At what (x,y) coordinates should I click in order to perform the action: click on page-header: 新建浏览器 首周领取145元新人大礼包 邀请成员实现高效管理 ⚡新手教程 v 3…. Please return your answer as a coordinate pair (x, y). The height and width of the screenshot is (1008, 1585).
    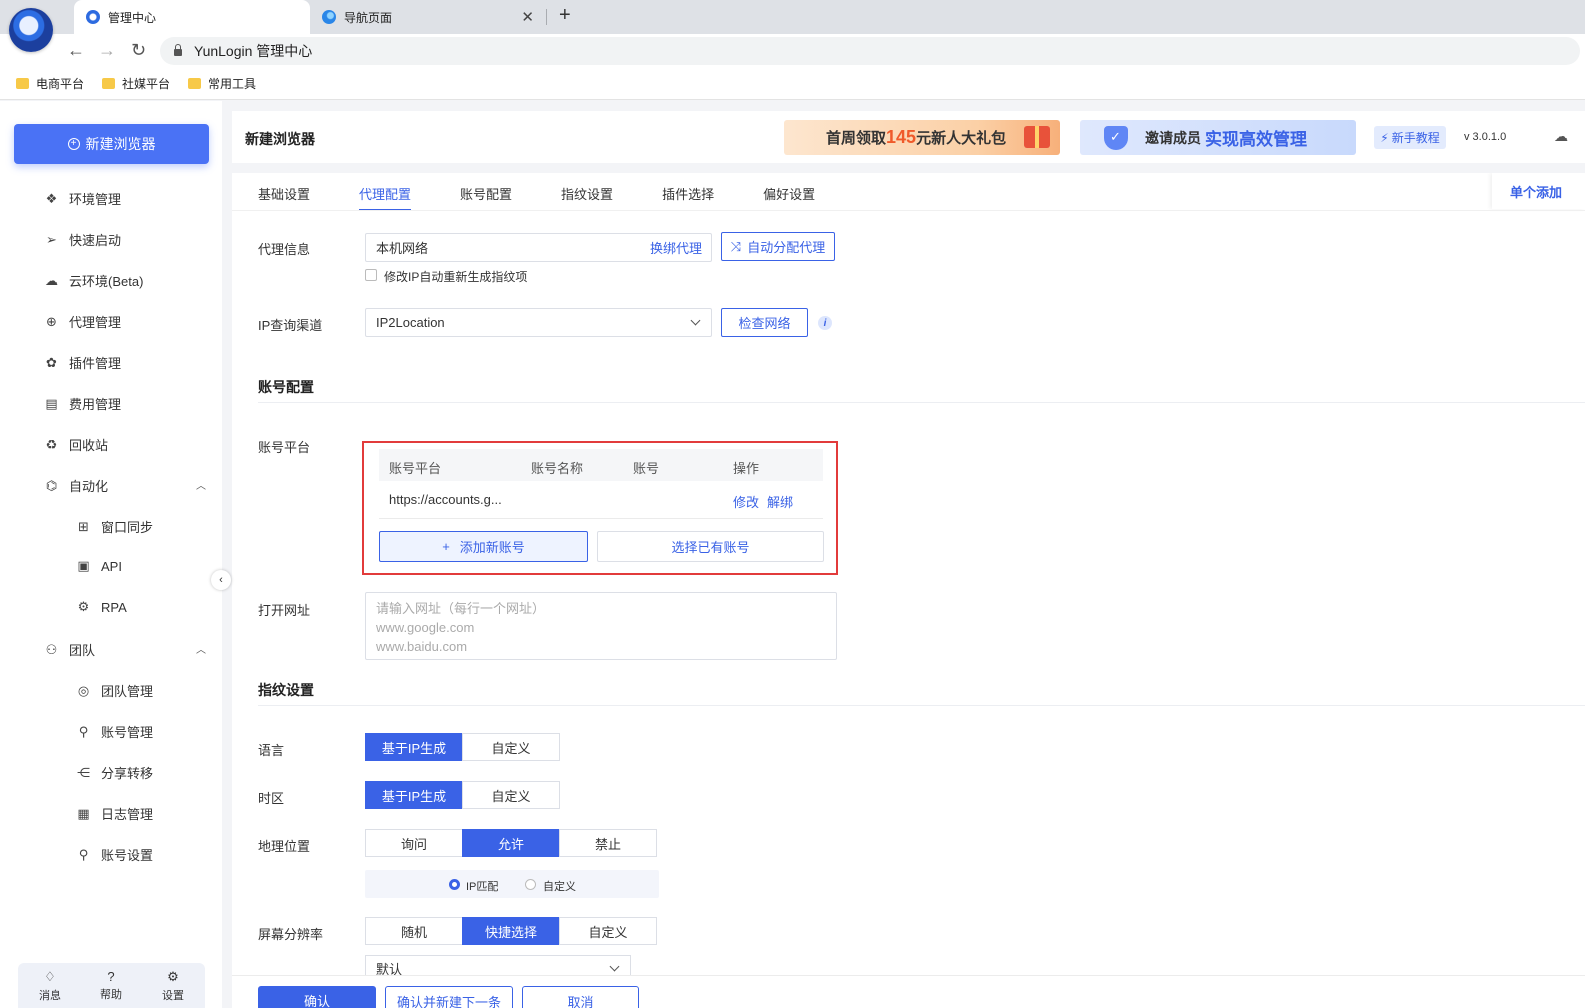
    Looking at the image, I should click on (908, 137).